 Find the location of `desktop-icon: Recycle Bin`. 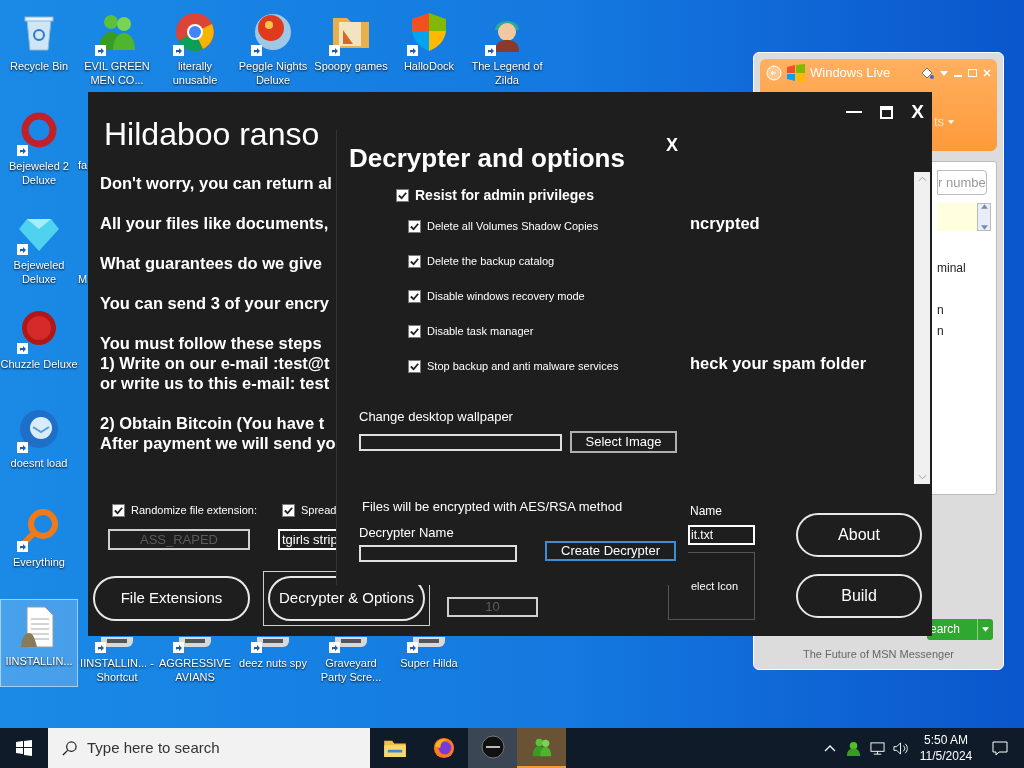

desktop-icon: Recycle Bin is located at coordinates (39, 48).